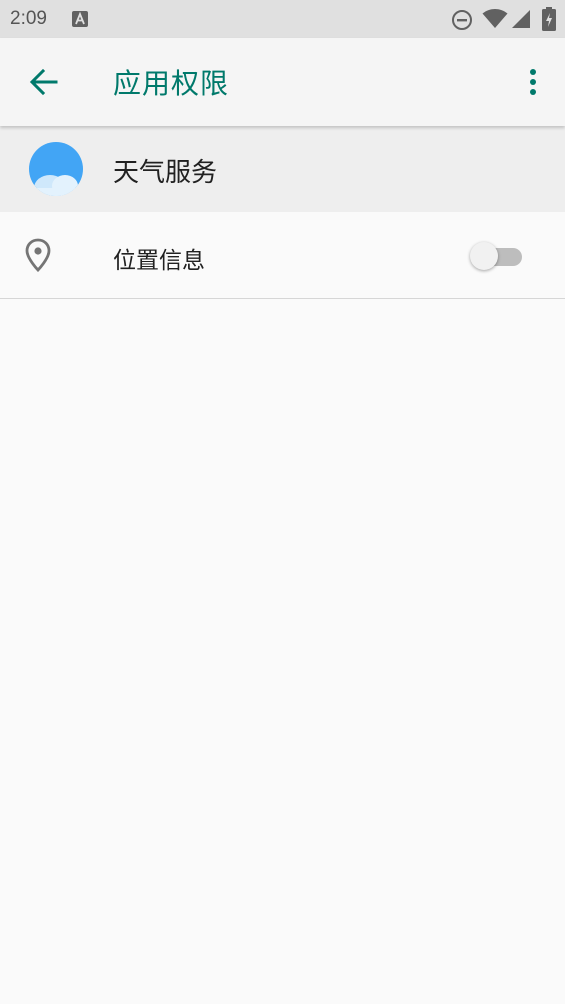  Describe the element at coordinates (282, 169) in the screenshot. I see `app-header: 天气服务` at that location.